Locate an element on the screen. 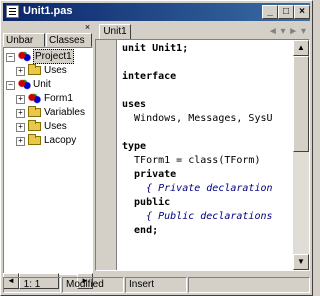  code-line: TForm1 = class(TForm) is located at coordinates (191, 160).